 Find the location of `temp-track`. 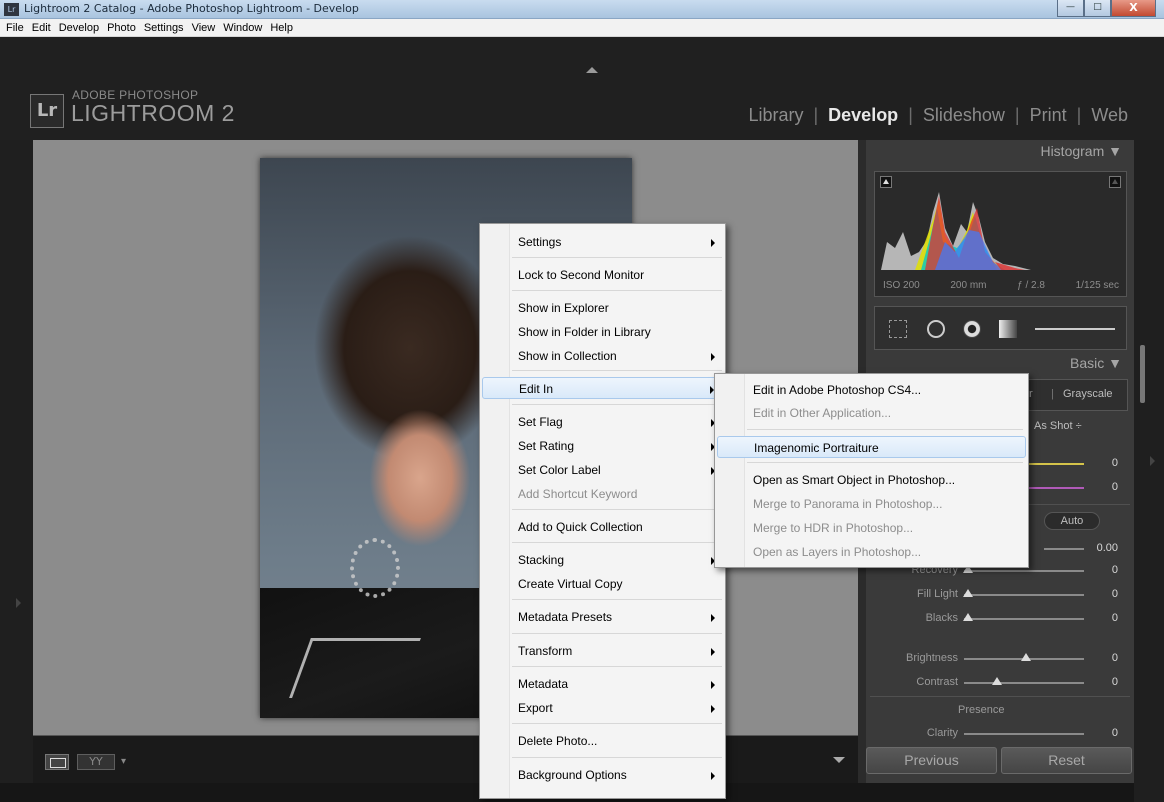

temp-track is located at coordinates (1056, 464).